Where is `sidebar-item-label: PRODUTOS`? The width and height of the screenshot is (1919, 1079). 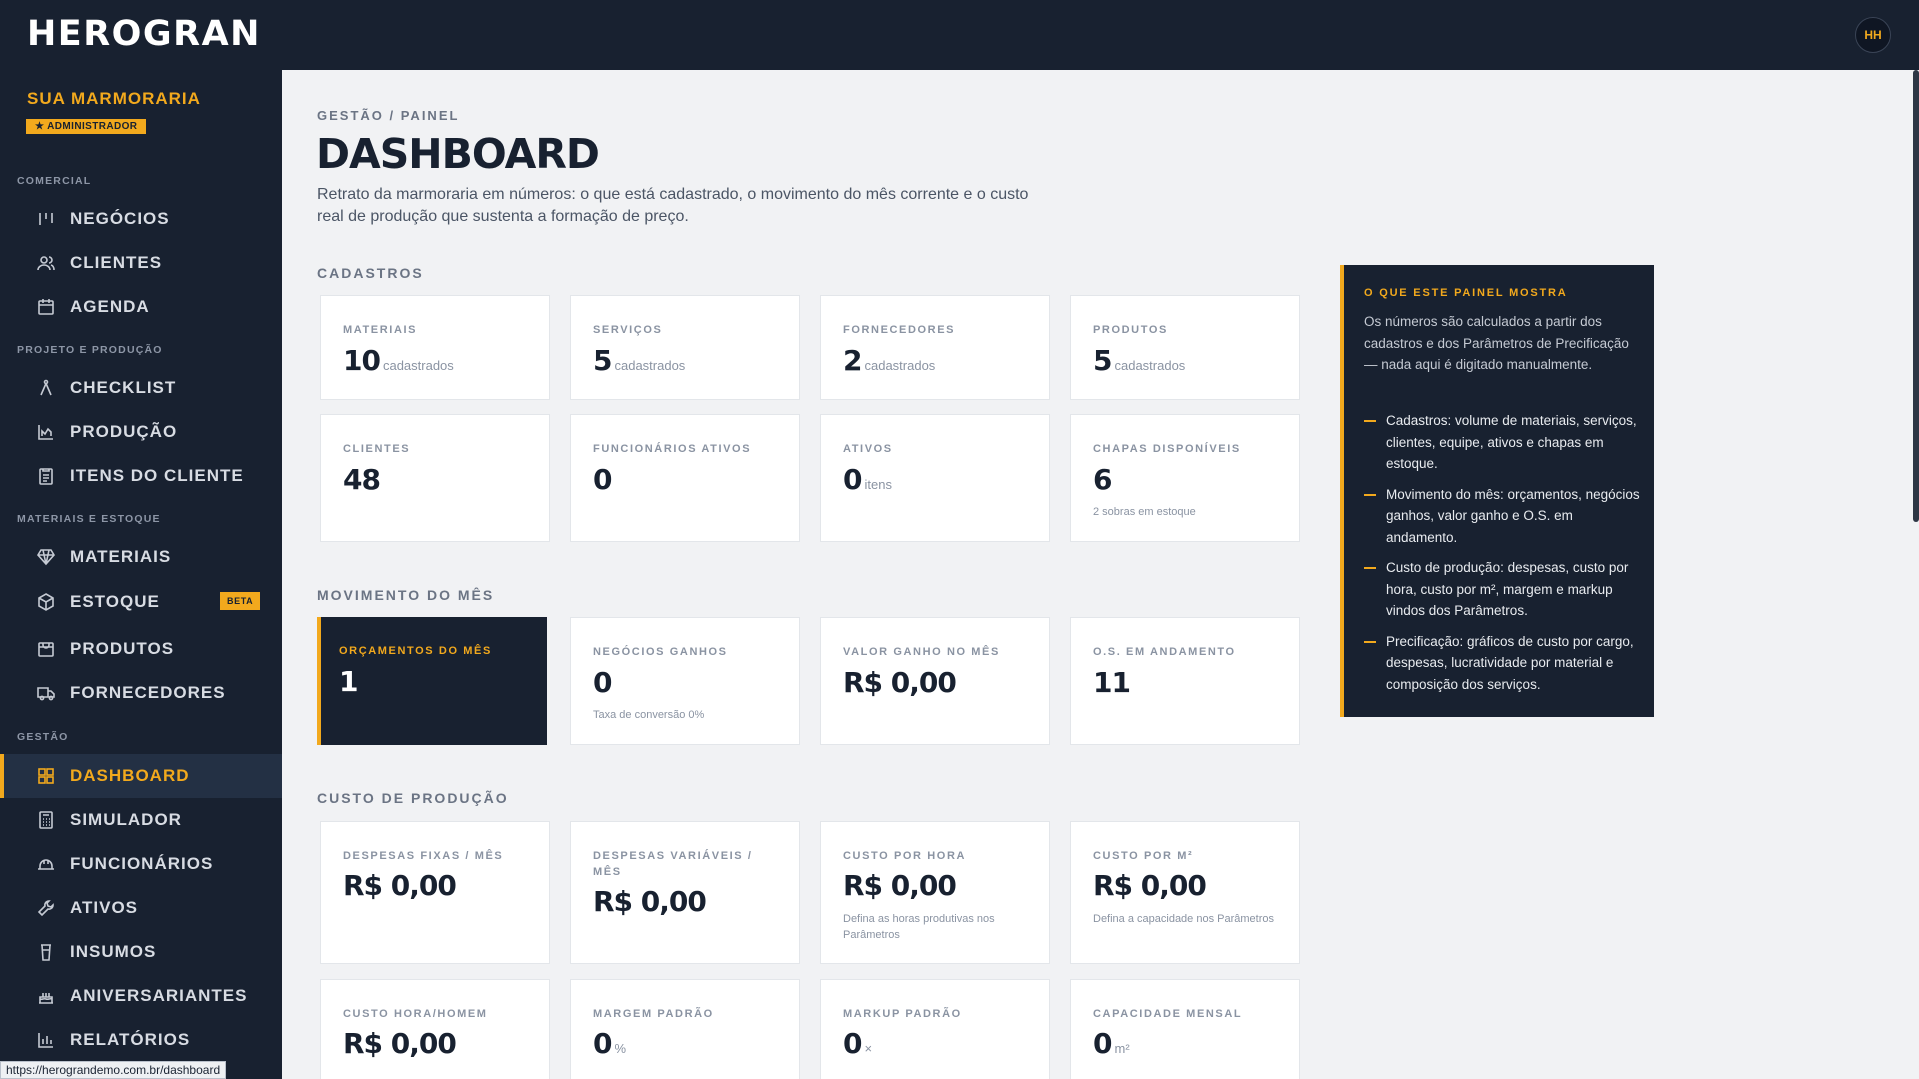 sidebar-item-label: PRODUTOS is located at coordinates (122, 648).